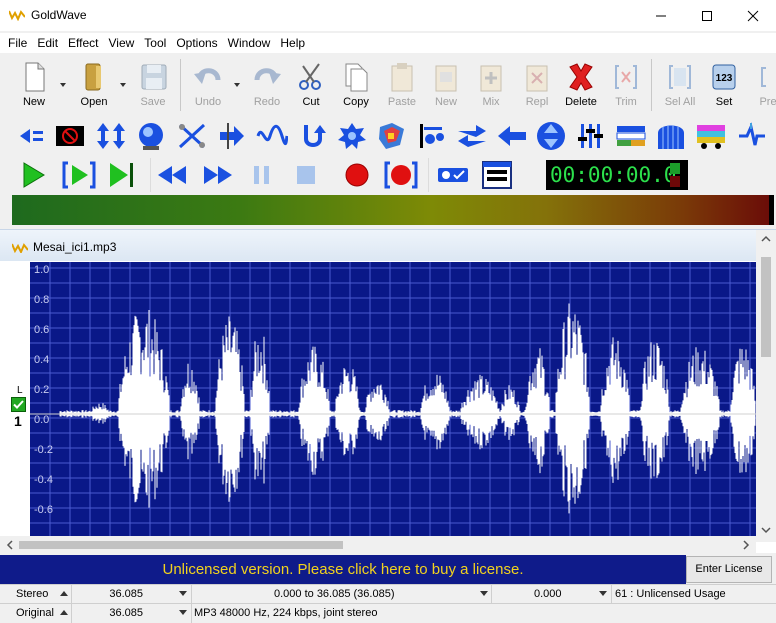 The image size is (776, 623). Describe the element at coordinates (512, 136) in the screenshot. I see `reverse-icon` at that location.